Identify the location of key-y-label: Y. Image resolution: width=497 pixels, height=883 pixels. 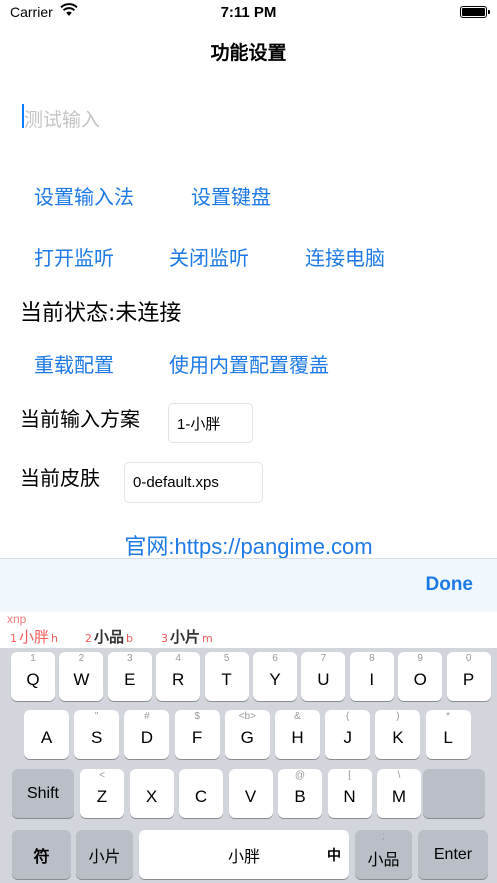
(275, 679).